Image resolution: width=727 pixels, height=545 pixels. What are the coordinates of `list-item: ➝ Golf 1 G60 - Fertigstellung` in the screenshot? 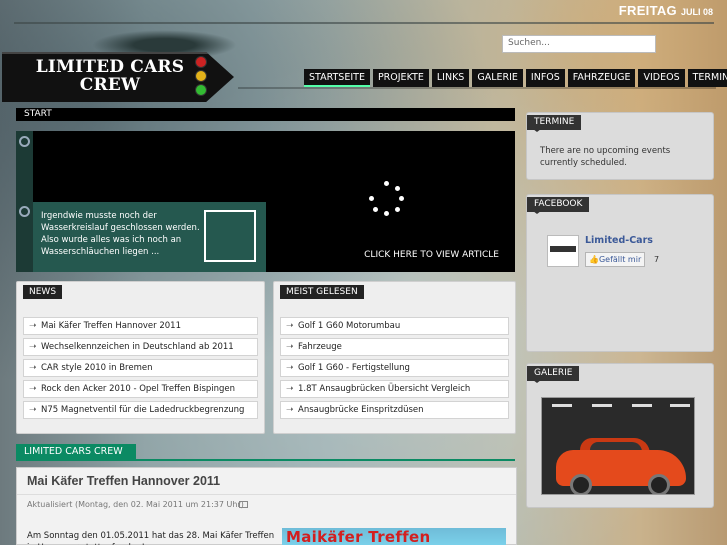 It's located at (394, 368).